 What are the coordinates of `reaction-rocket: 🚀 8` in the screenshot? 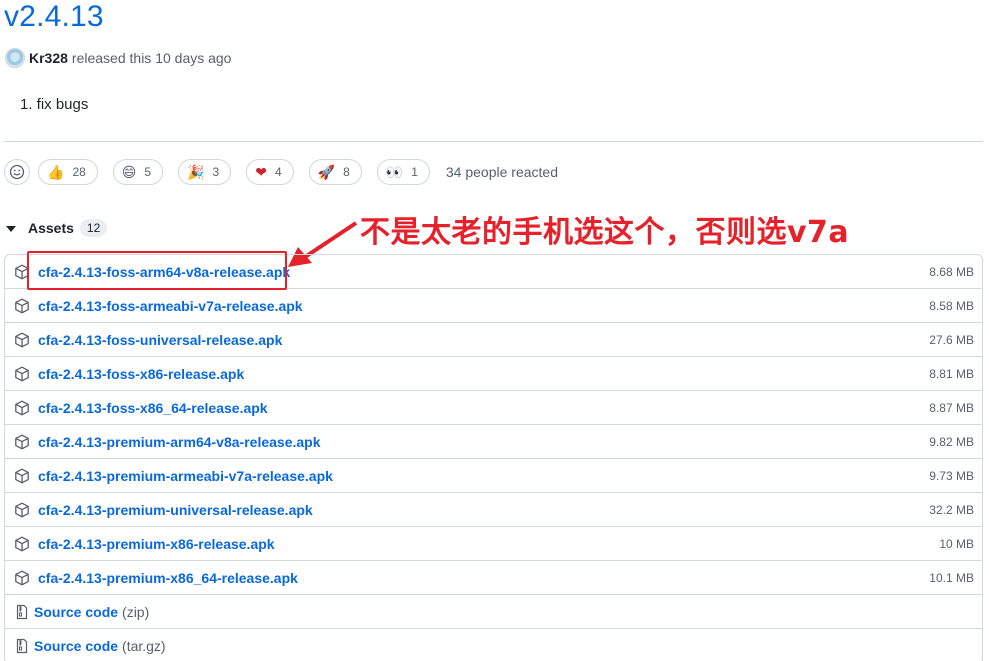 It's located at (335, 172).